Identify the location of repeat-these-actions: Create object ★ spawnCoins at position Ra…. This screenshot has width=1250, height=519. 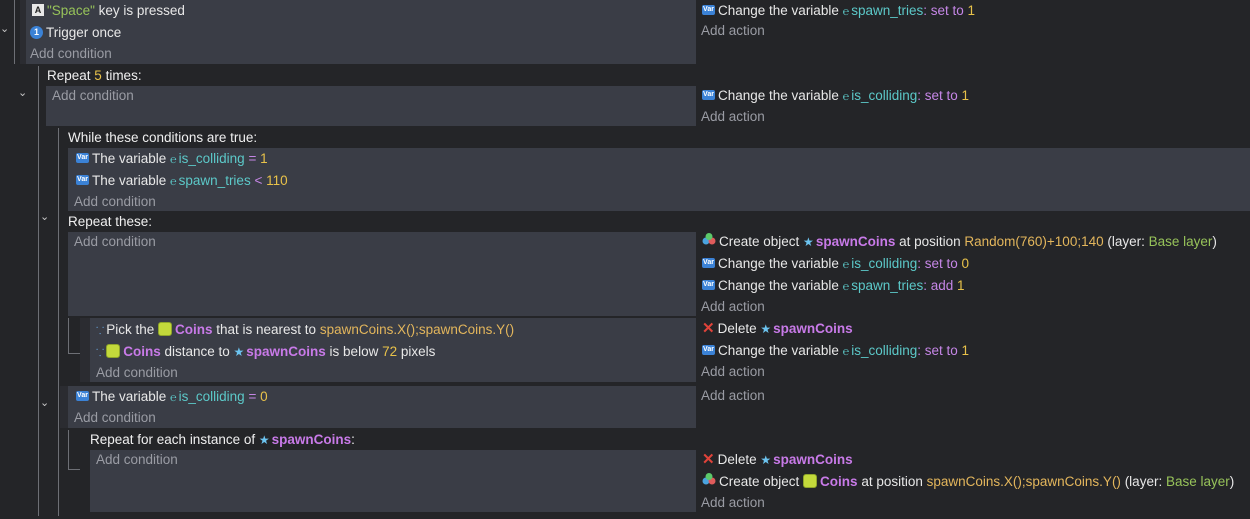
(972, 274).